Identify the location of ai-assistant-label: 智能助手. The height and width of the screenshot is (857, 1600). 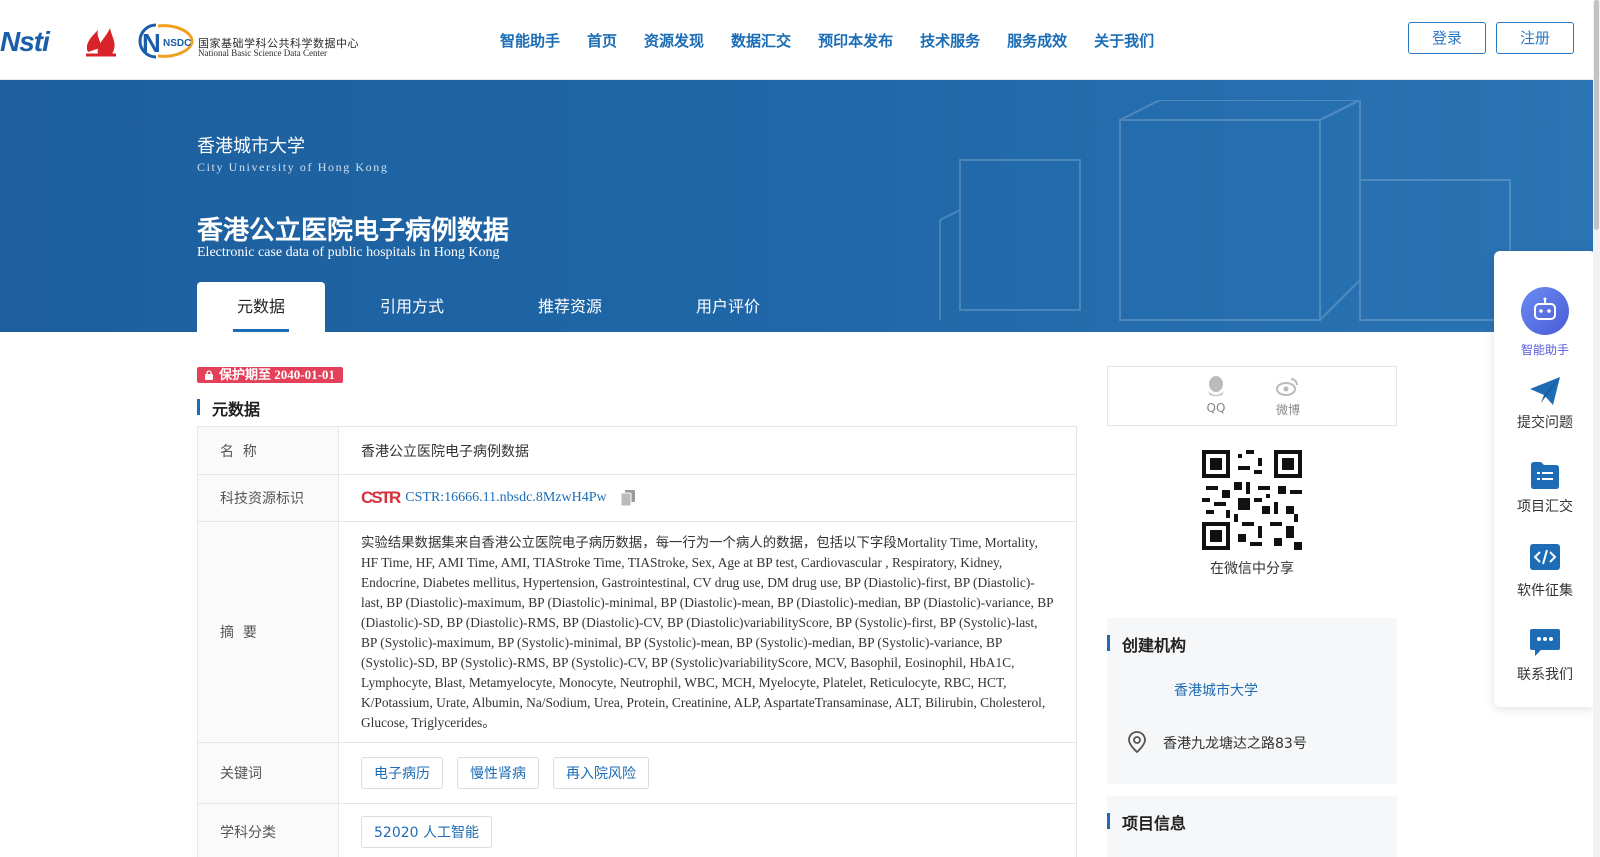
(1544, 350).